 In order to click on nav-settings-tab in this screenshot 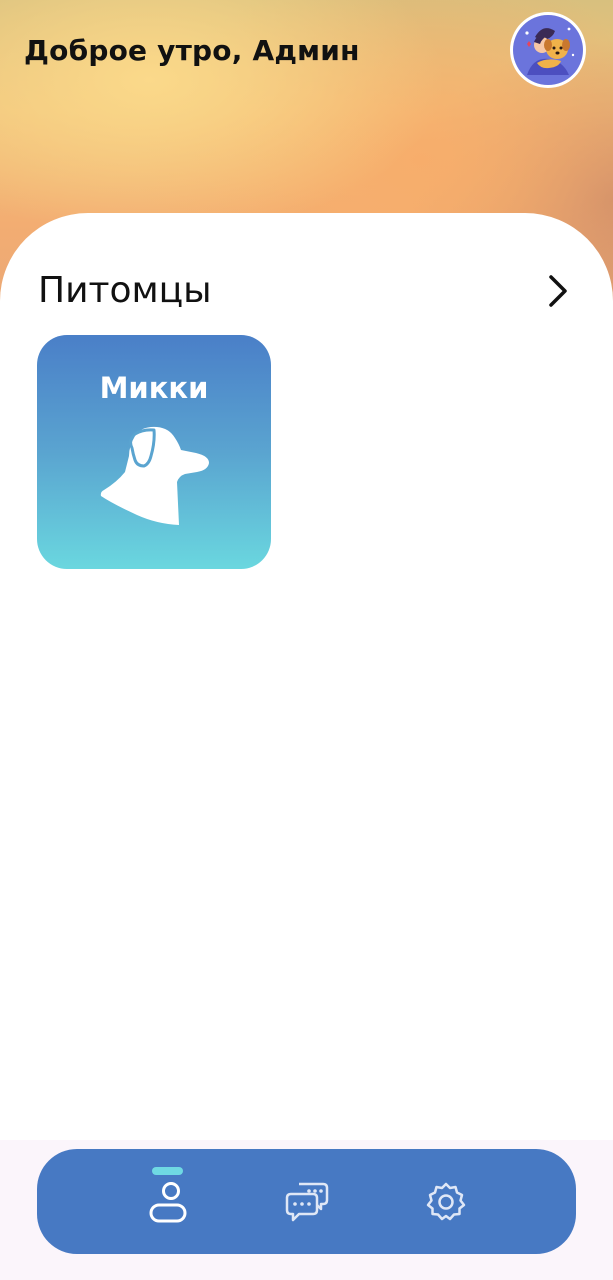, I will do `click(446, 1201)`.